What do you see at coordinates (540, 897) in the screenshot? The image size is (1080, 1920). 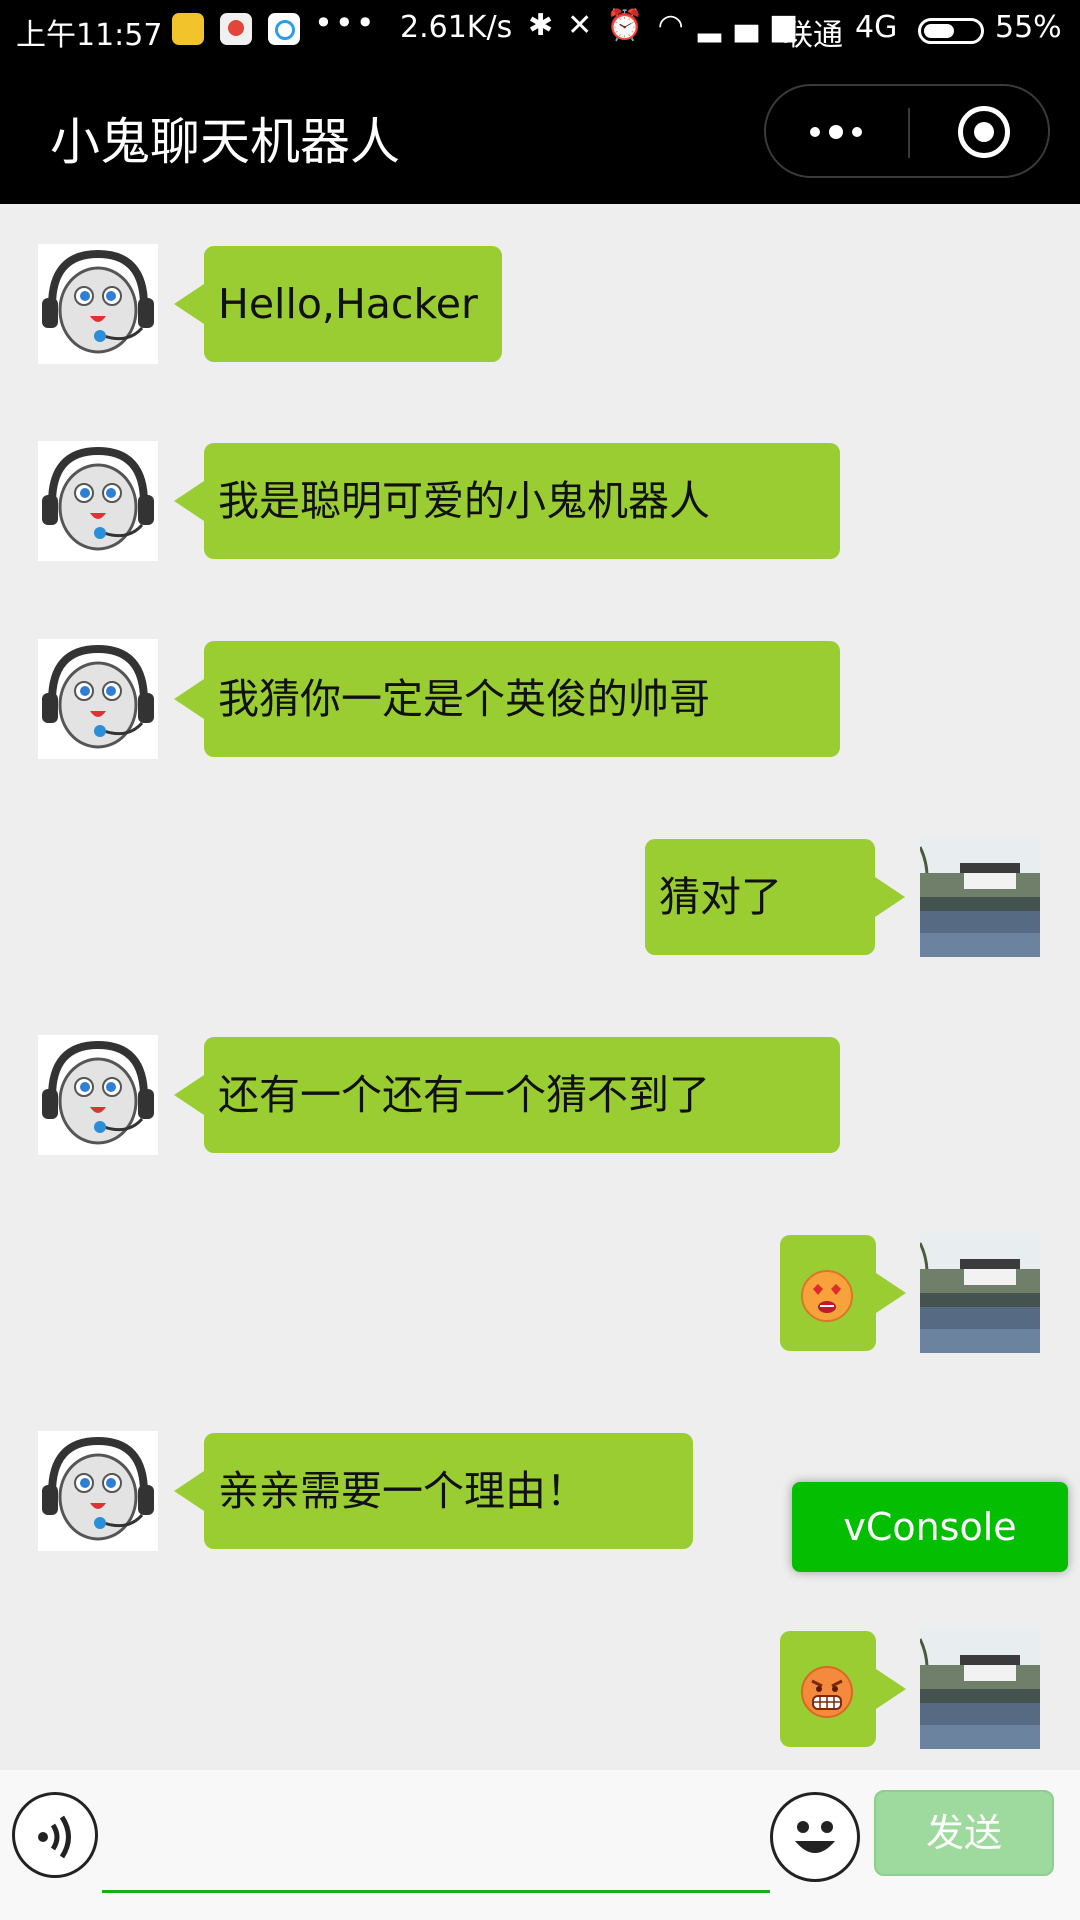 I see `message-row: 猜对了` at bounding box center [540, 897].